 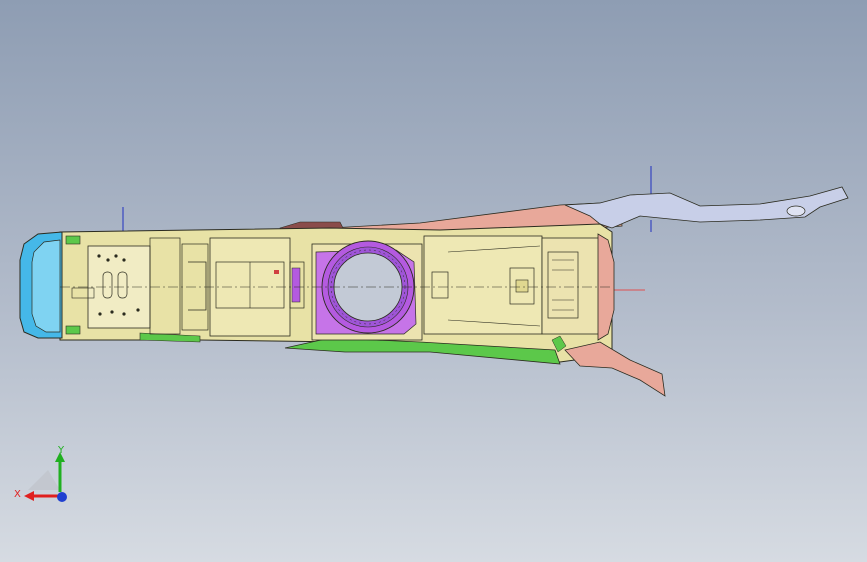 I want to click on status-led, so click(x=276, y=272).